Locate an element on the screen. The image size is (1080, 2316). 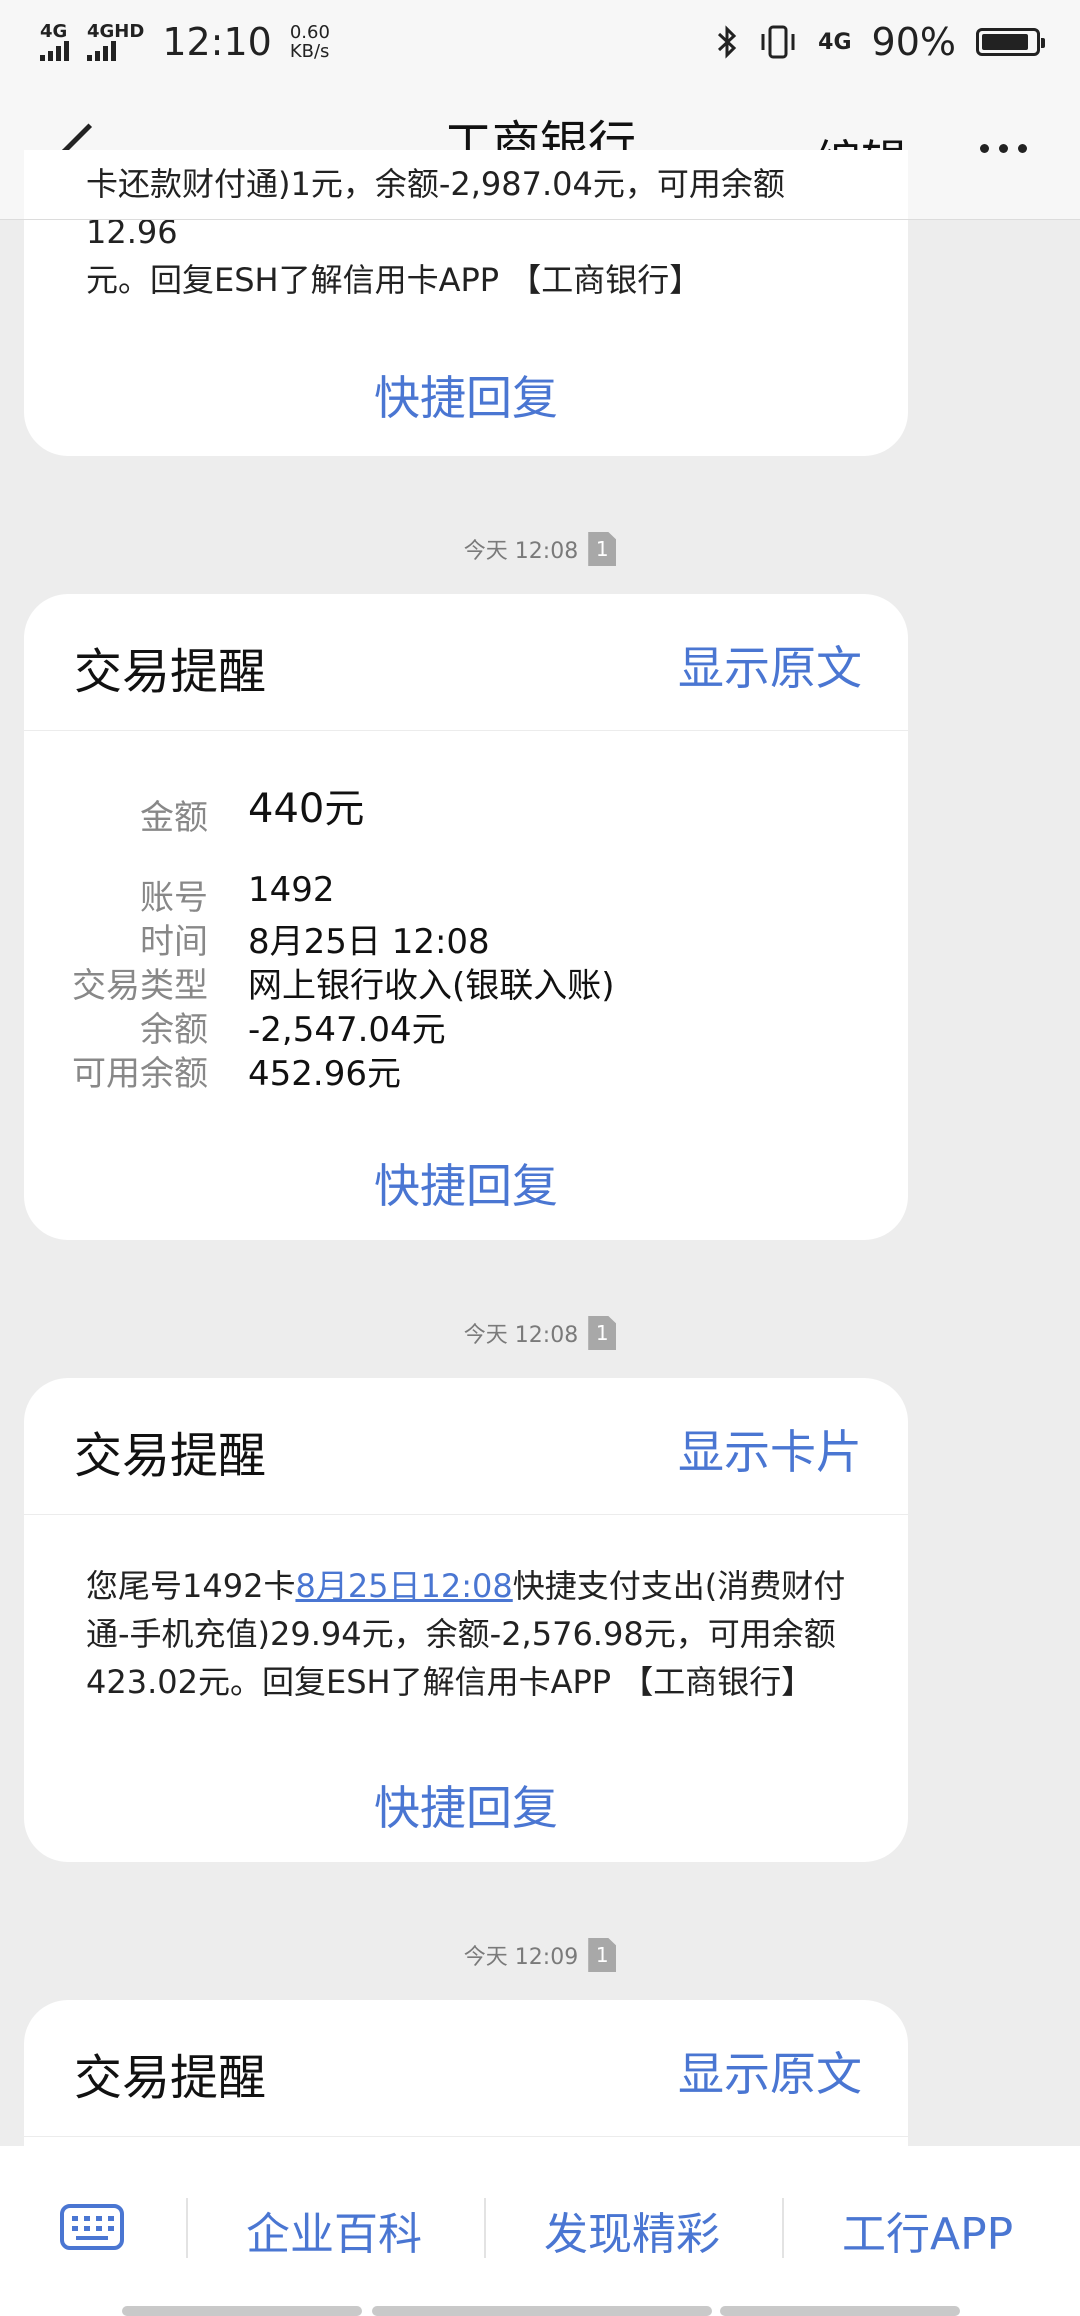
signal-indicator-1: 4G is located at coordinates (54, 42).